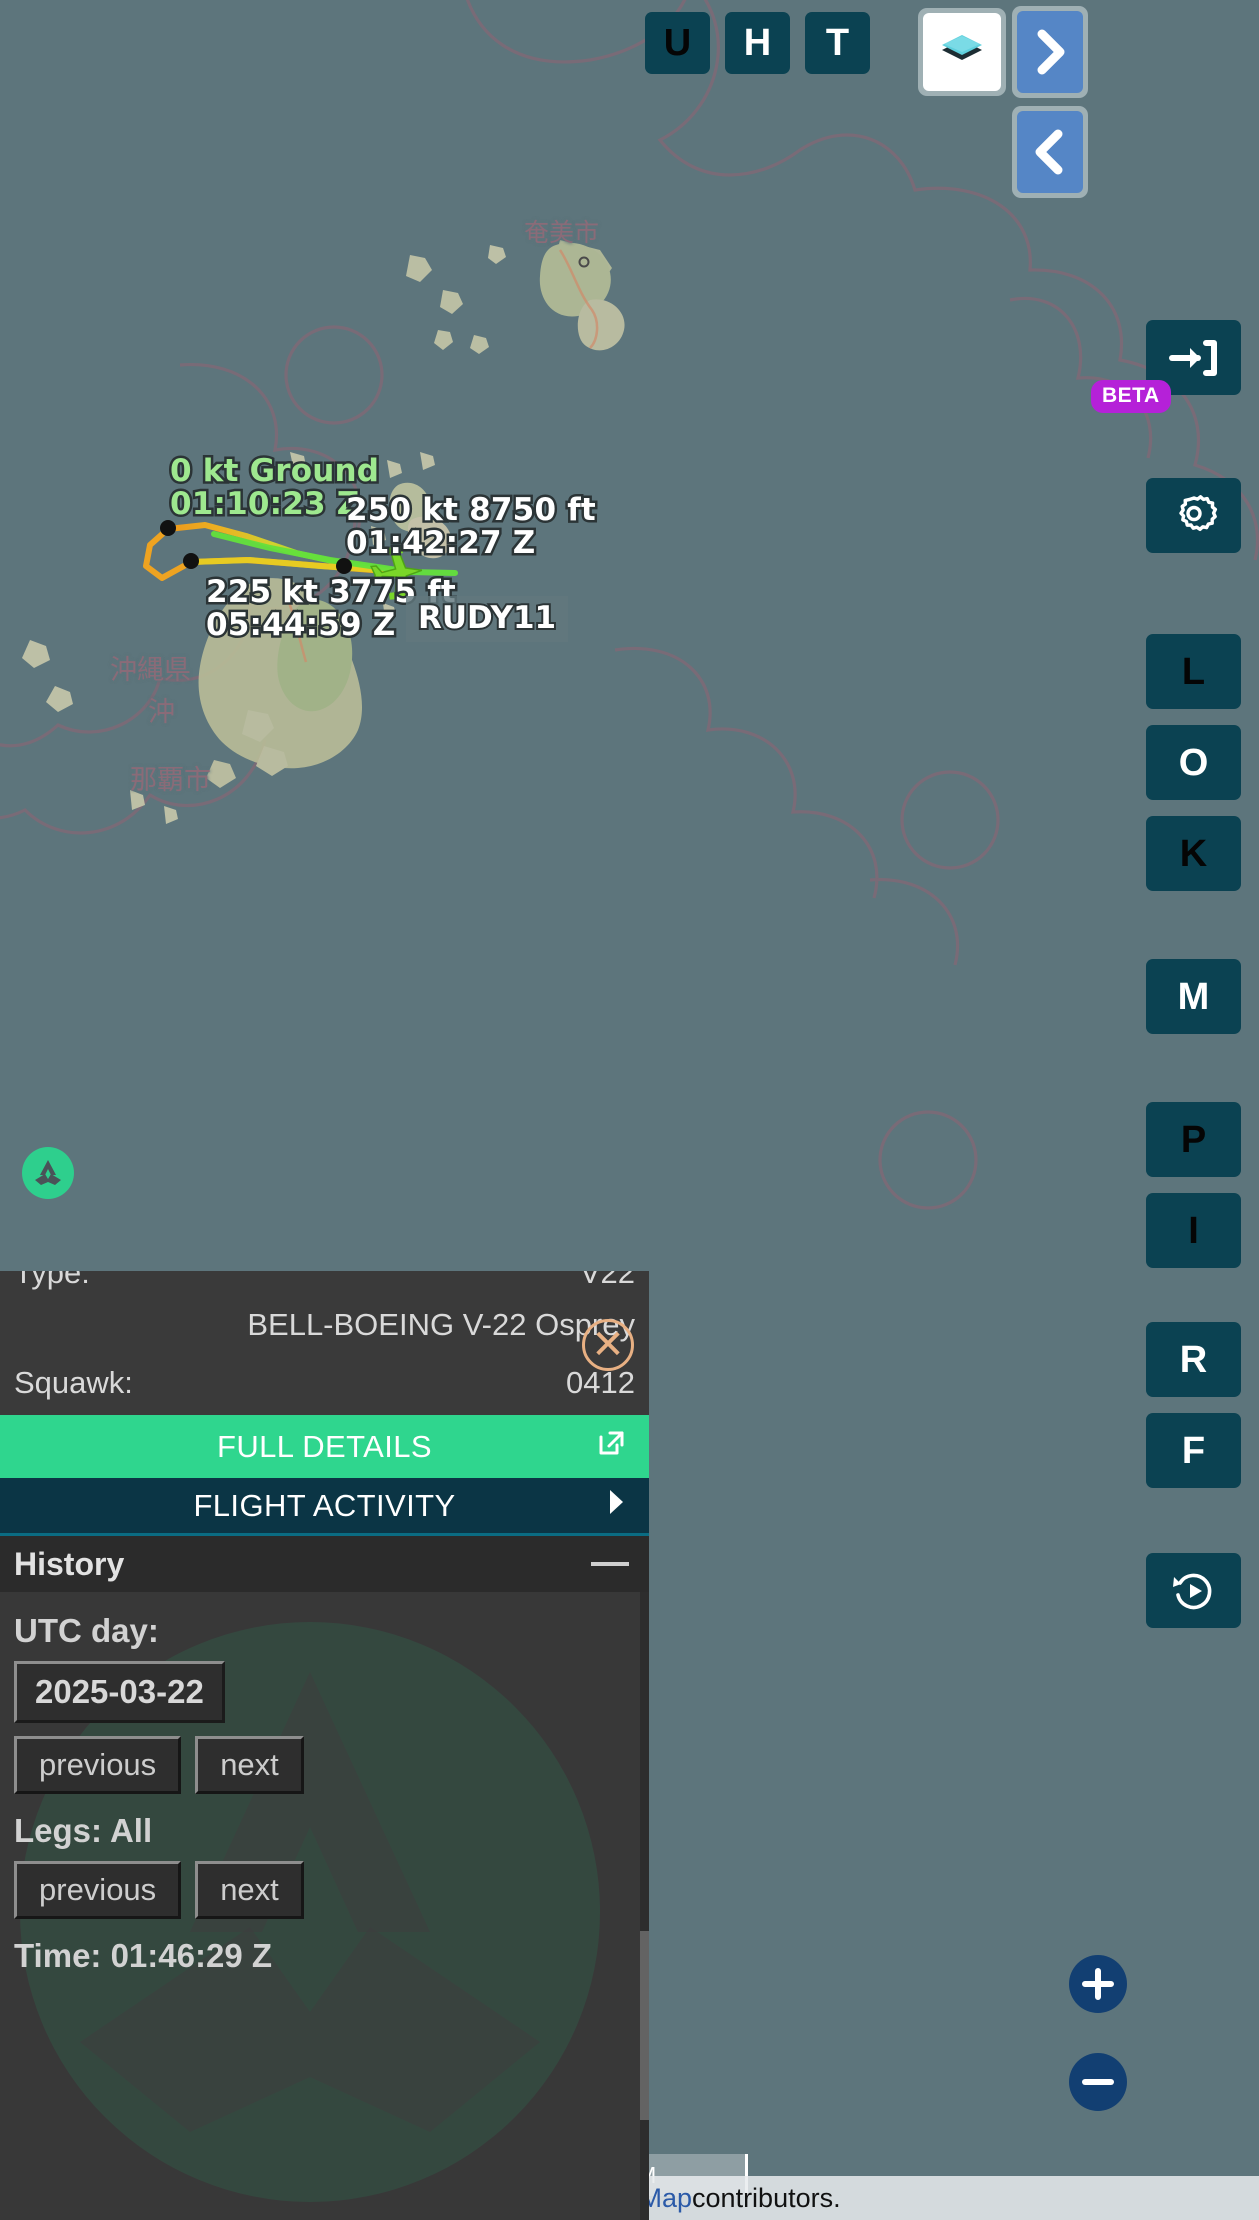 The image size is (1259, 2220). What do you see at coordinates (86, 1630) in the screenshot?
I see `utc-day-label: UTC day:` at bounding box center [86, 1630].